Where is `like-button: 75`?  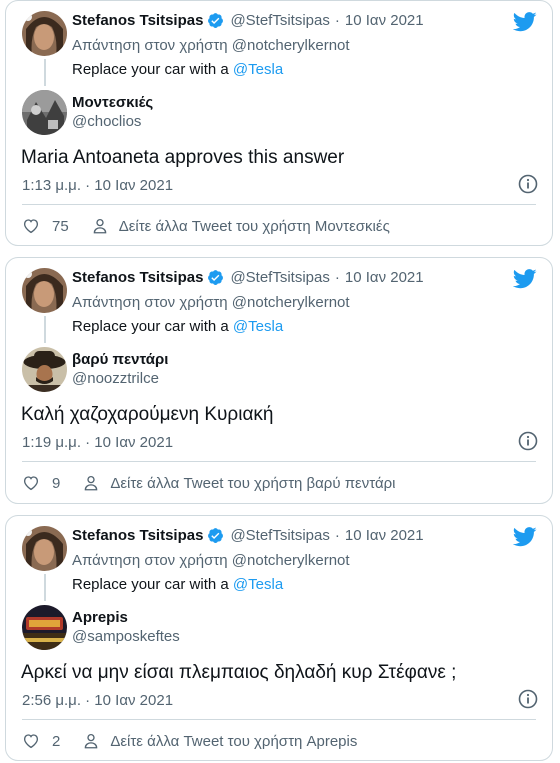
like-button: 75 is located at coordinates (45, 226).